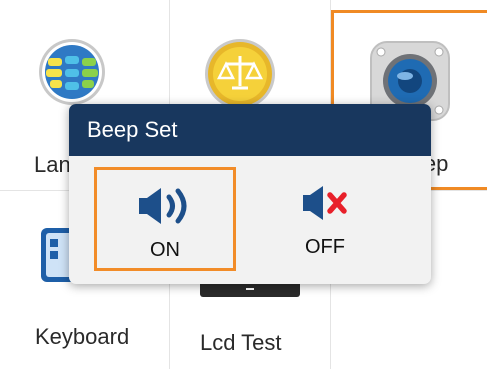 The height and width of the screenshot is (369, 487). What do you see at coordinates (250, 130) in the screenshot?
I see `dialog-title: Beep Set` at bounding box center [250, 130].